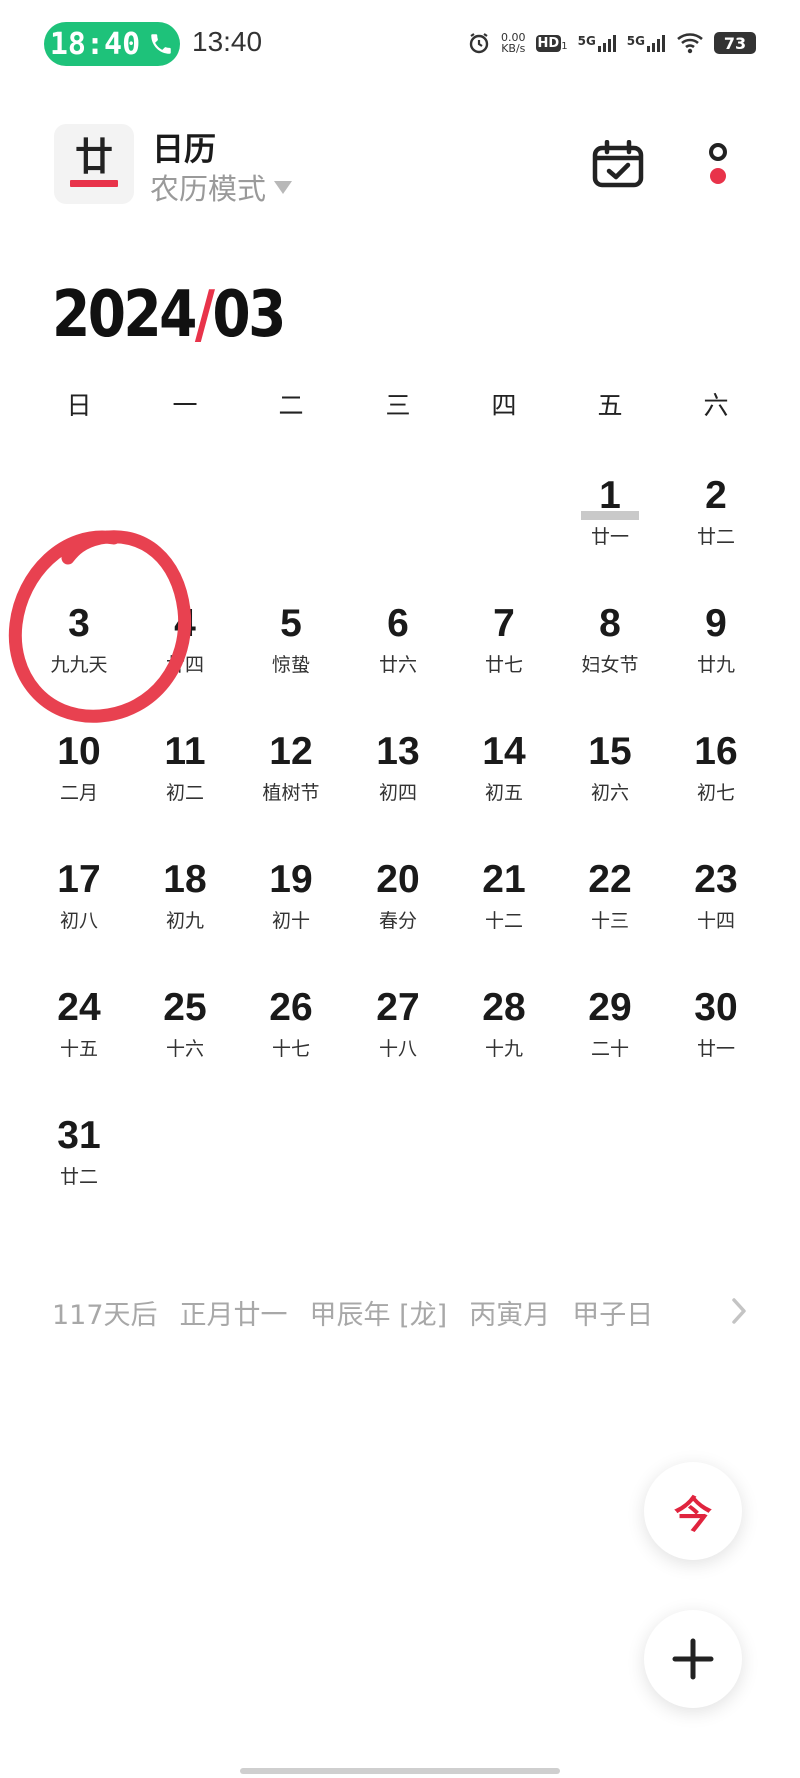 This screenshot has width=800, height=1778. I want to click on day-cell-23: 23 十四, so click(716, 908).